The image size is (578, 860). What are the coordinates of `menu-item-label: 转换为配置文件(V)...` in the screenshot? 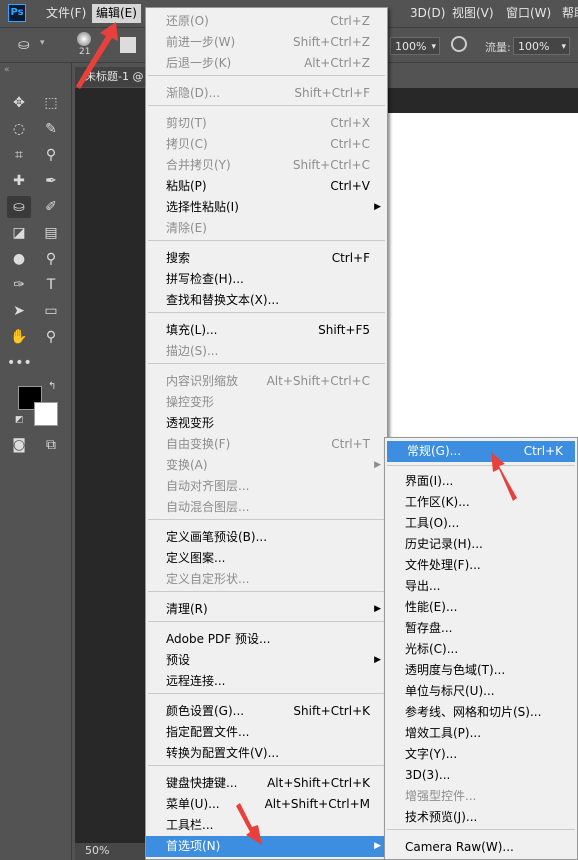 It's located at (223, 753).